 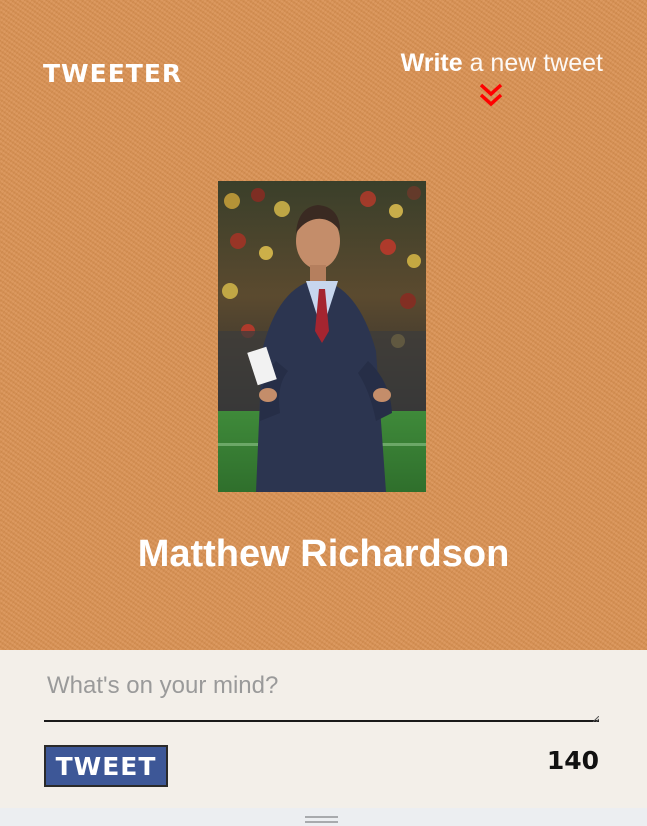 I want to click on profile-name: Matthew Richardson, so click(x=323, y=554).